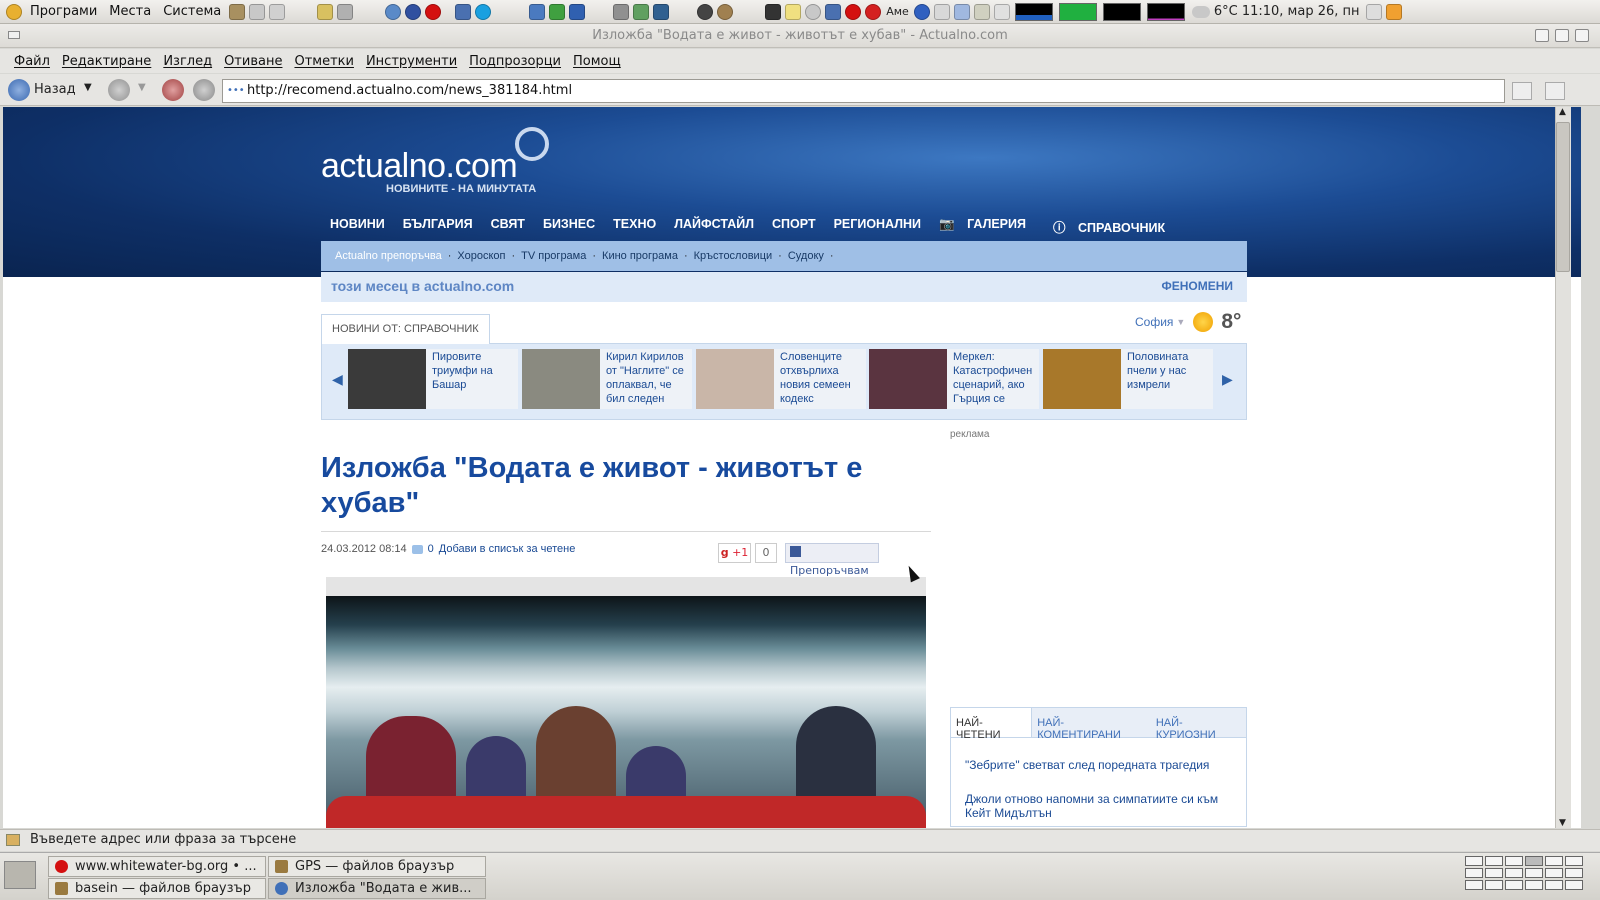 The image size is (1600, 900). Describe the element at coordinates (832, 560) in the screenshot. I see `facebook-recommend-button: Препоръчвам` at that location.